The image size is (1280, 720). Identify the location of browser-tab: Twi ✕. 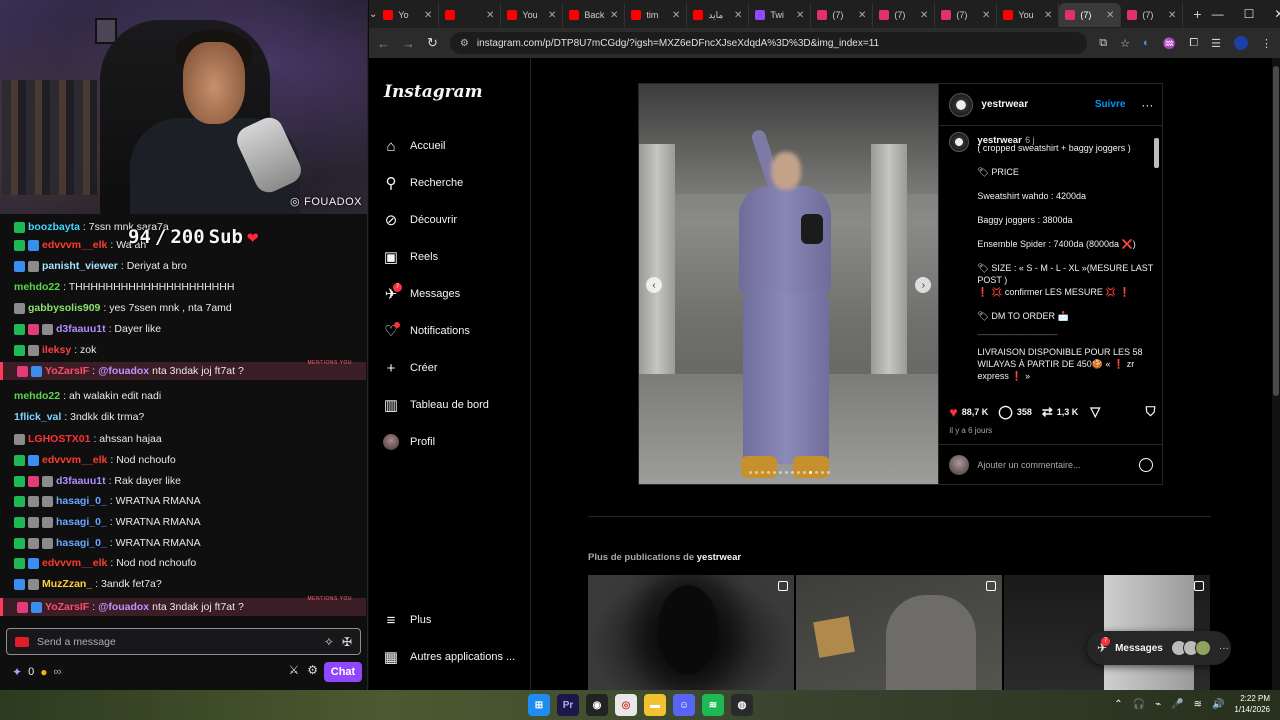
(780, 15).